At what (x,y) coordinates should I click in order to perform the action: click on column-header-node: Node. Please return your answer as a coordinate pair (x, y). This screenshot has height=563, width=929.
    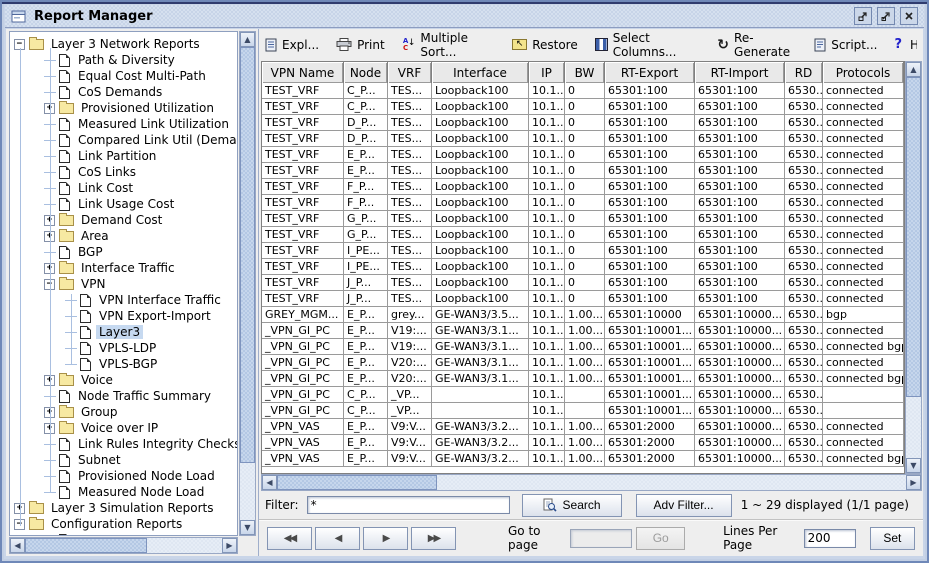
    Looking at the image, I should click on (366, 72).